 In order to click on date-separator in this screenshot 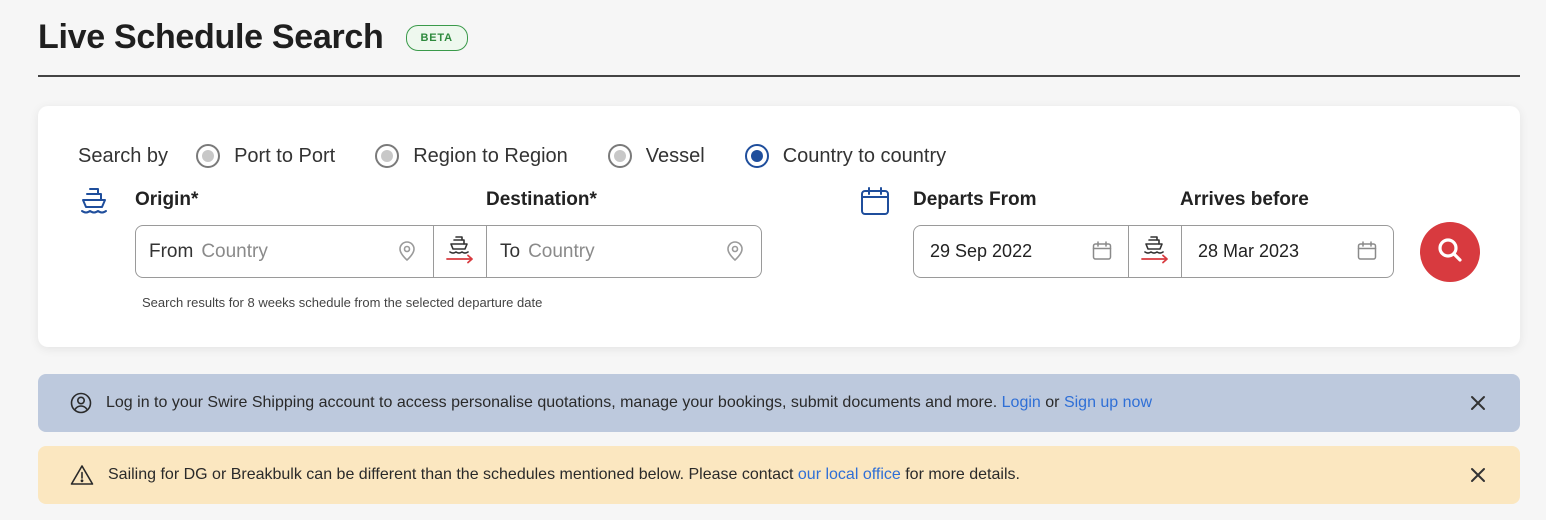, I will do `click(1154, 251)`.